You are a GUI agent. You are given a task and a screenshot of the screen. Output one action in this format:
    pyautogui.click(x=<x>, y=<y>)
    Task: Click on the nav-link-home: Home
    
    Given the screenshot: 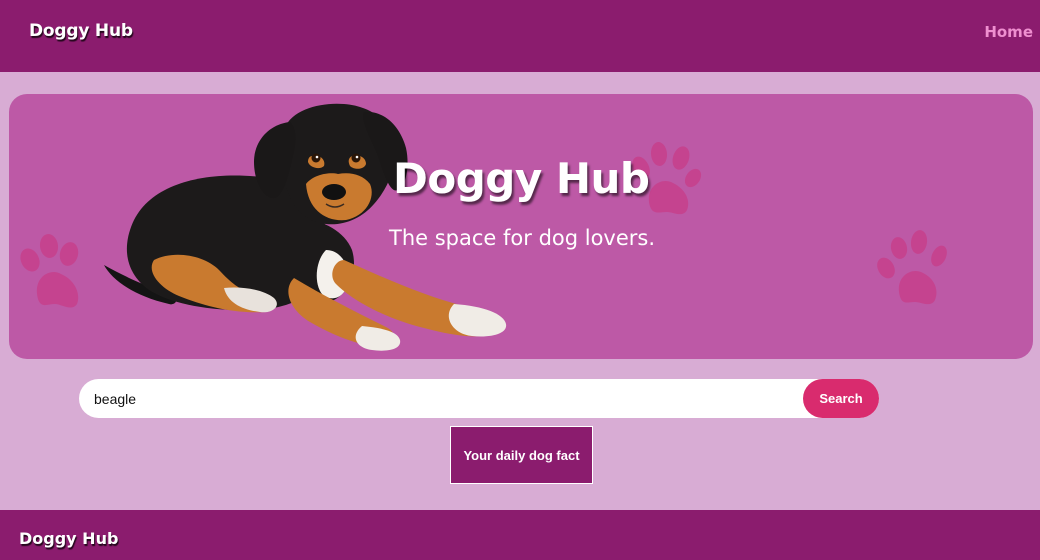 What is the action you would take?
    pyautogui.click(x=1008, y=32)
    